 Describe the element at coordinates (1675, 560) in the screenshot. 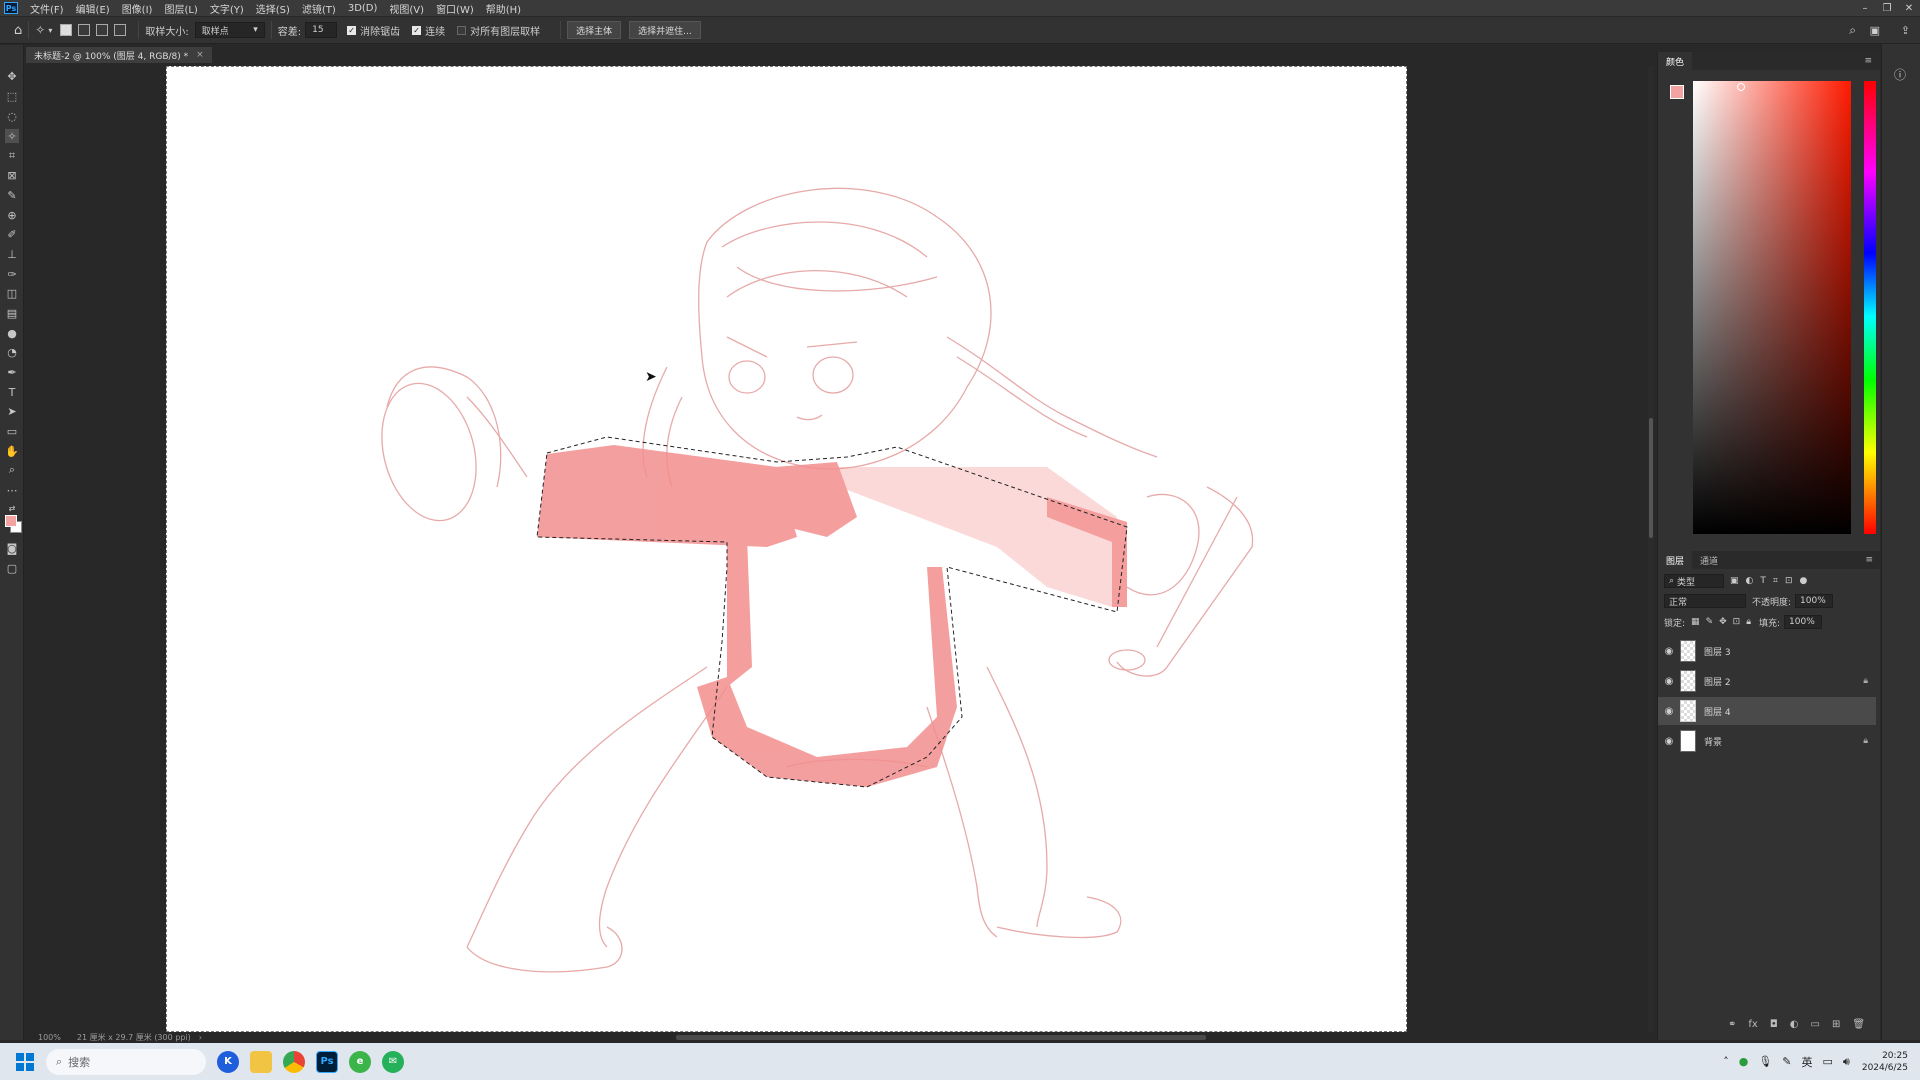

I see `tab-layers: 图层` at that location.